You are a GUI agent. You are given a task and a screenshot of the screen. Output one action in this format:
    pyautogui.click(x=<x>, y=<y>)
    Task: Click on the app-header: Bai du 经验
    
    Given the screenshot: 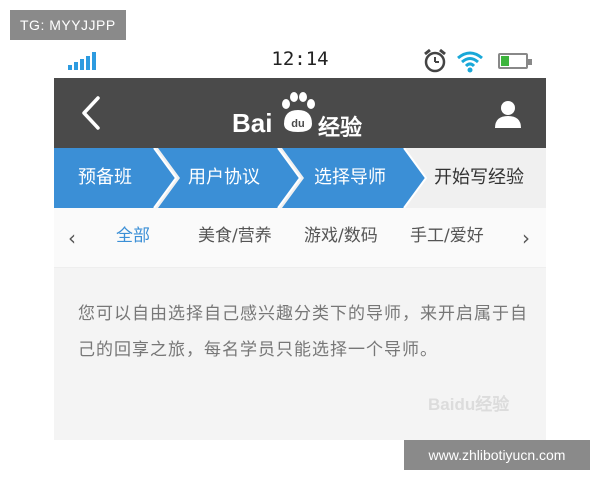 What is the action you would take?
    pyautogui.click(x=300, y=113)
    